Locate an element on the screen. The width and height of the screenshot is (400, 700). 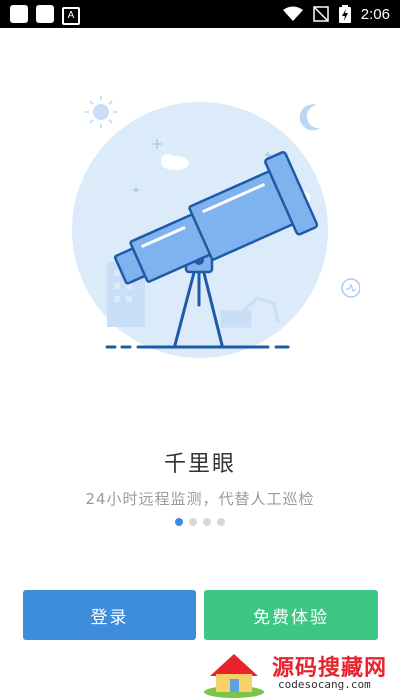
text-a-icon: A is located at coordinates (71, 16).